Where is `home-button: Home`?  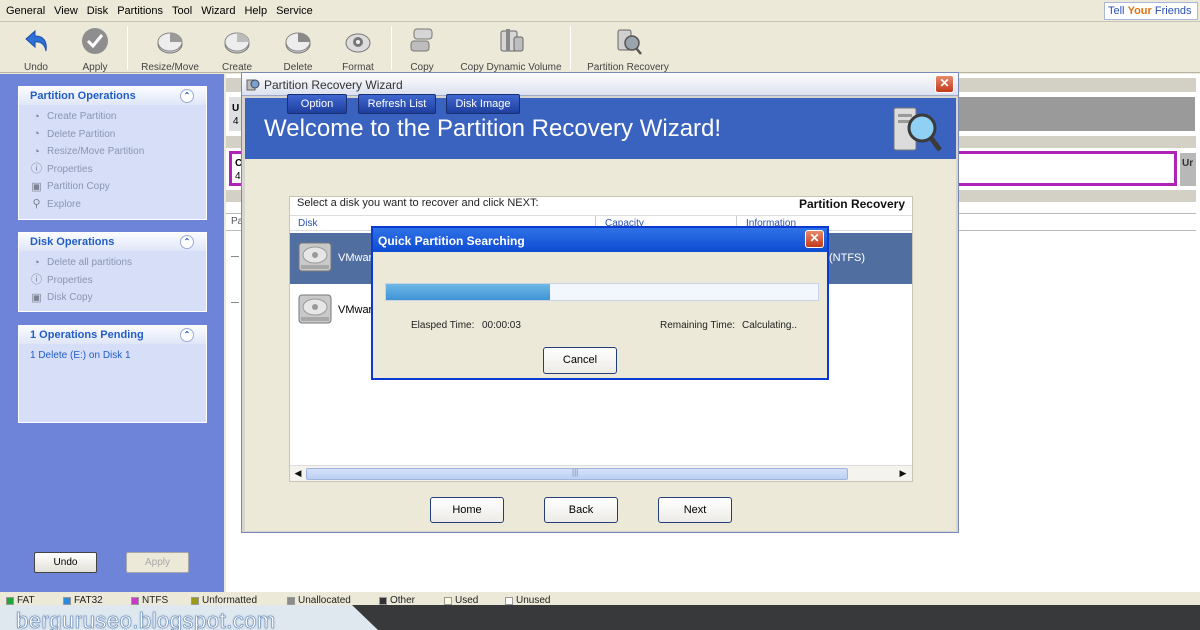 home-button: Home is located at coordinates (467, 510).